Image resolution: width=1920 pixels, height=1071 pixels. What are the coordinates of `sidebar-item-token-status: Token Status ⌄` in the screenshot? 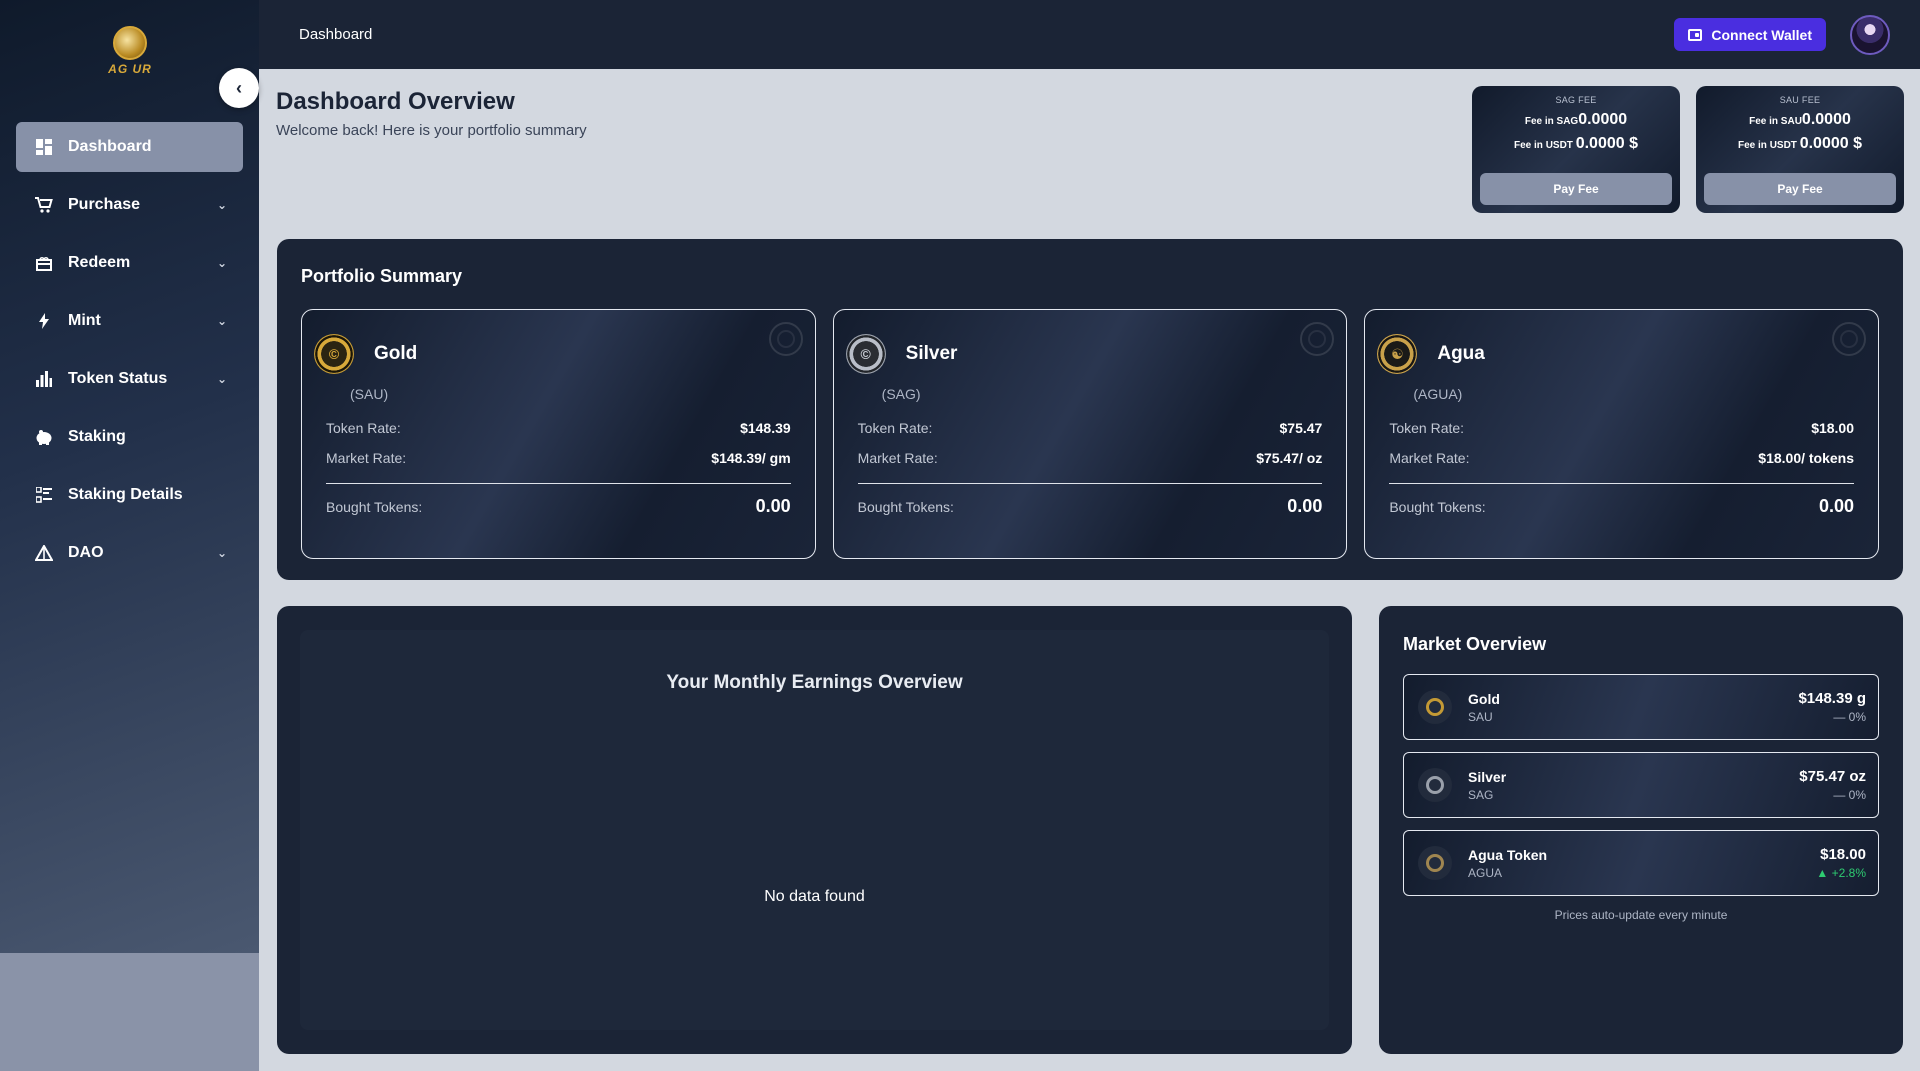 It's located at (129, 379).